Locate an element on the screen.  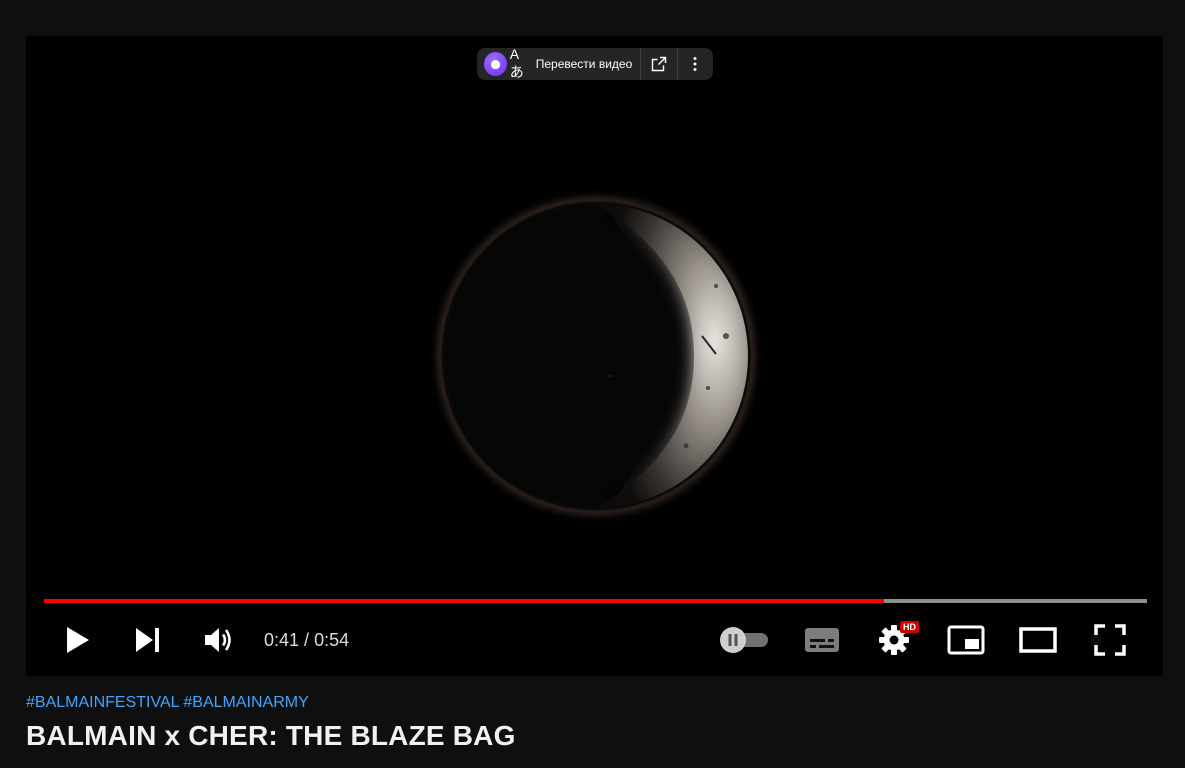
open-external-button is located at coordinates (658, 64).